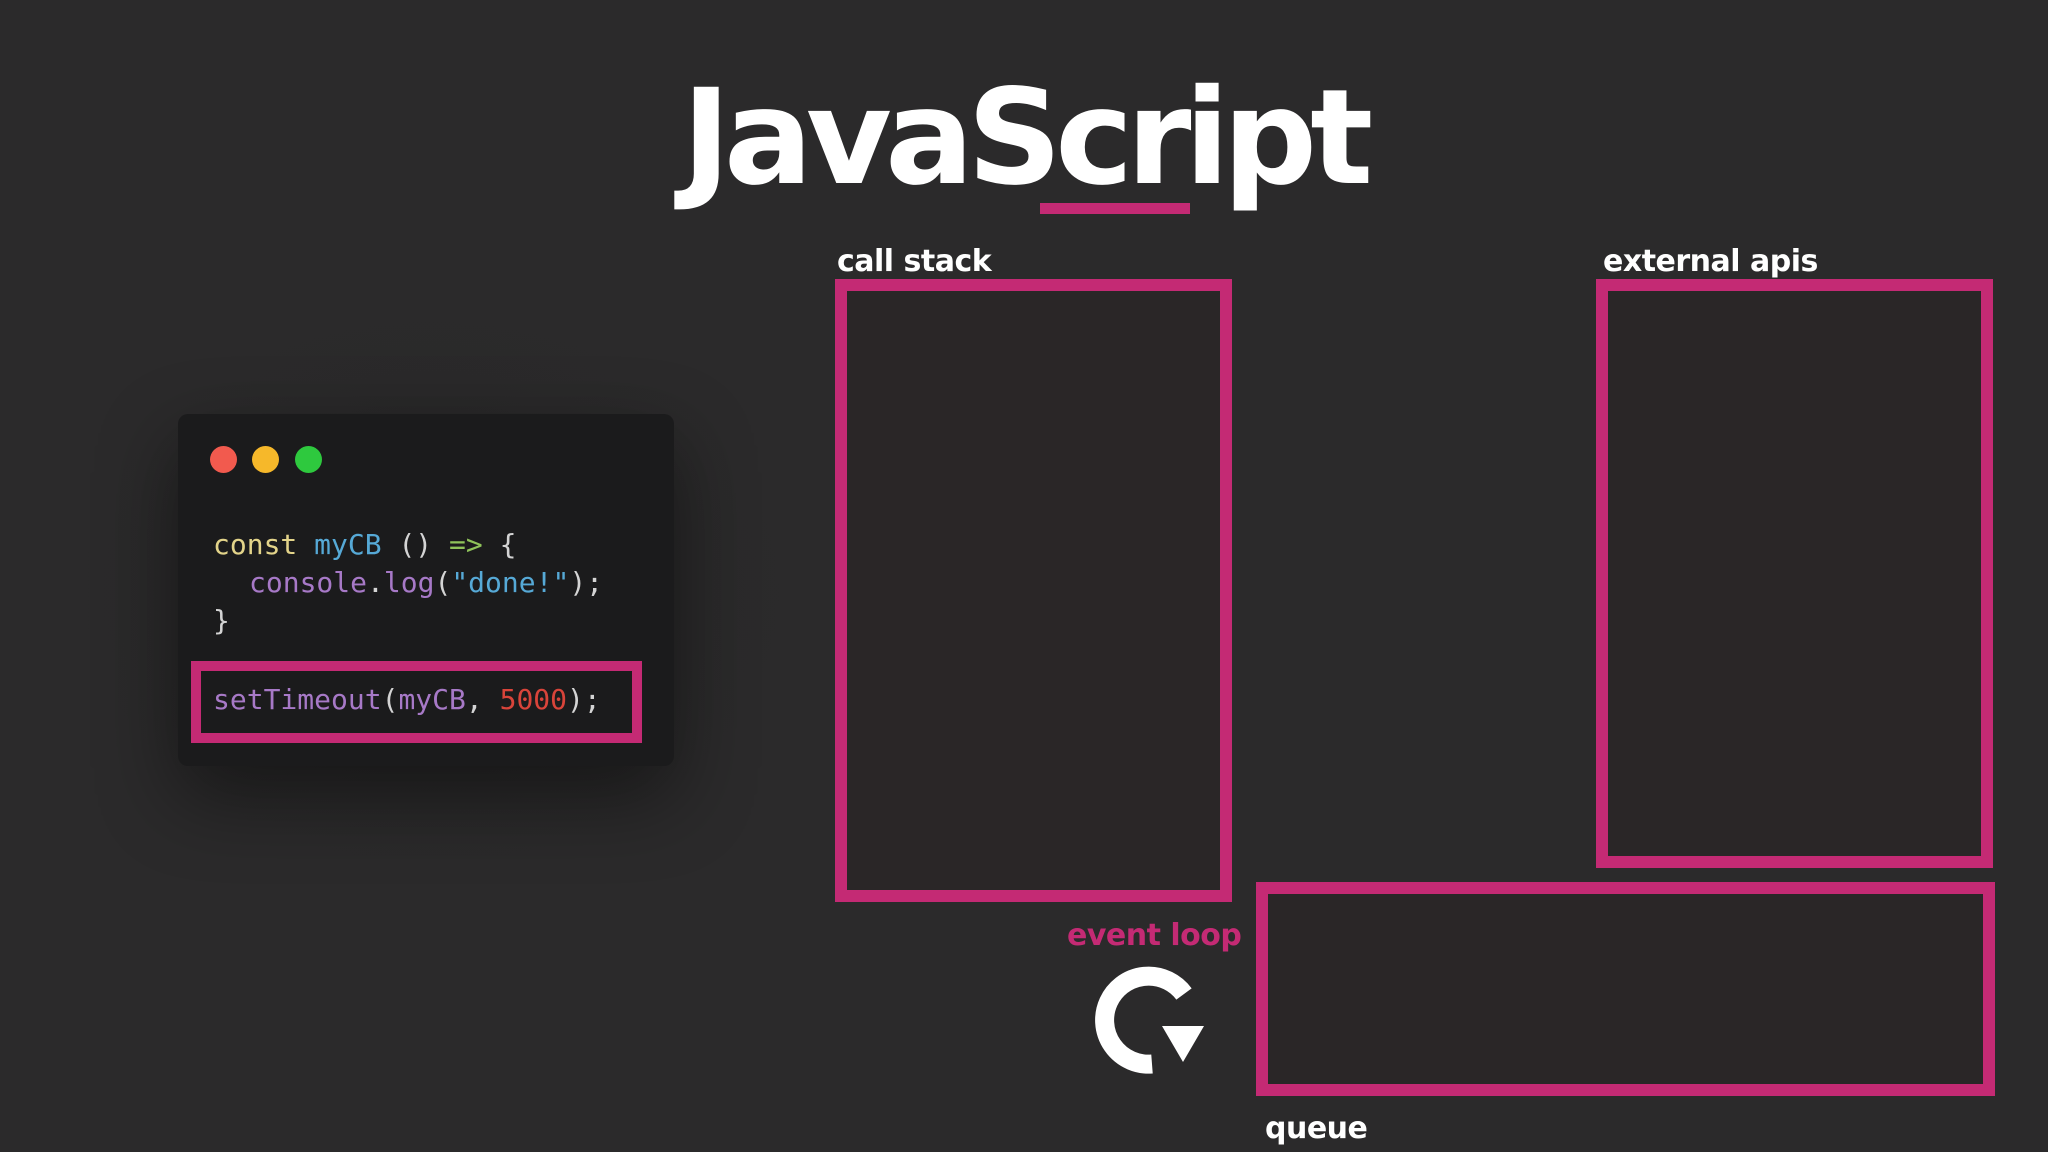  What do you see at coordinates (409, 582) in the screenshot?
I see `code-method: log` at bounding box center [409, 582].